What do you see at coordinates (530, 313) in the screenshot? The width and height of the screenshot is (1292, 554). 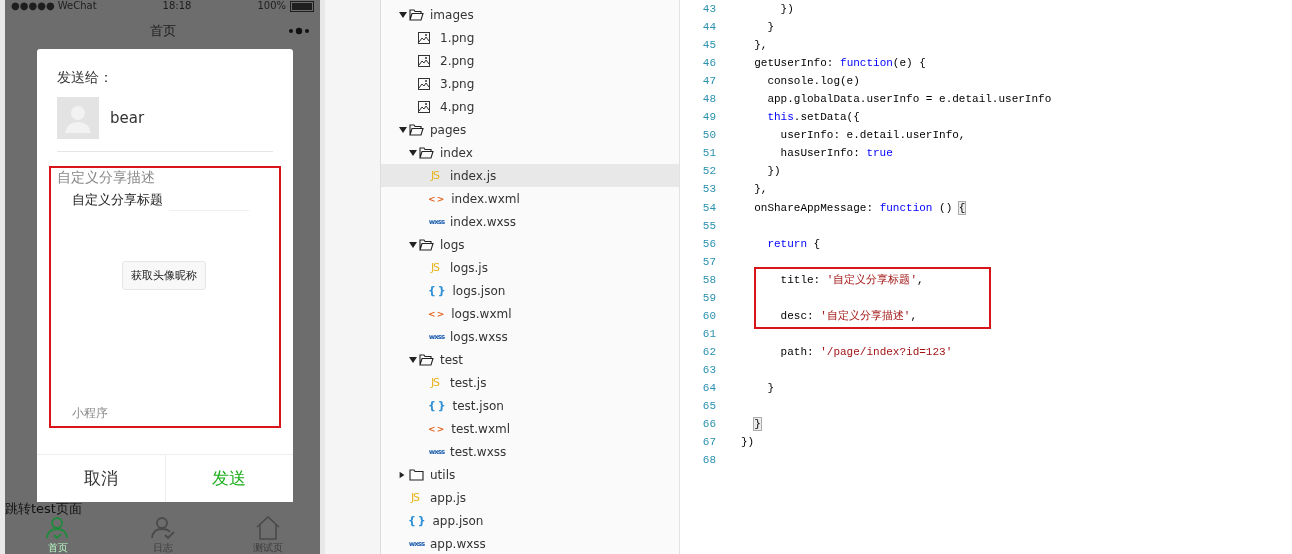 I see `file-item: < > logs.wxml` at bounding box center [530, 313].